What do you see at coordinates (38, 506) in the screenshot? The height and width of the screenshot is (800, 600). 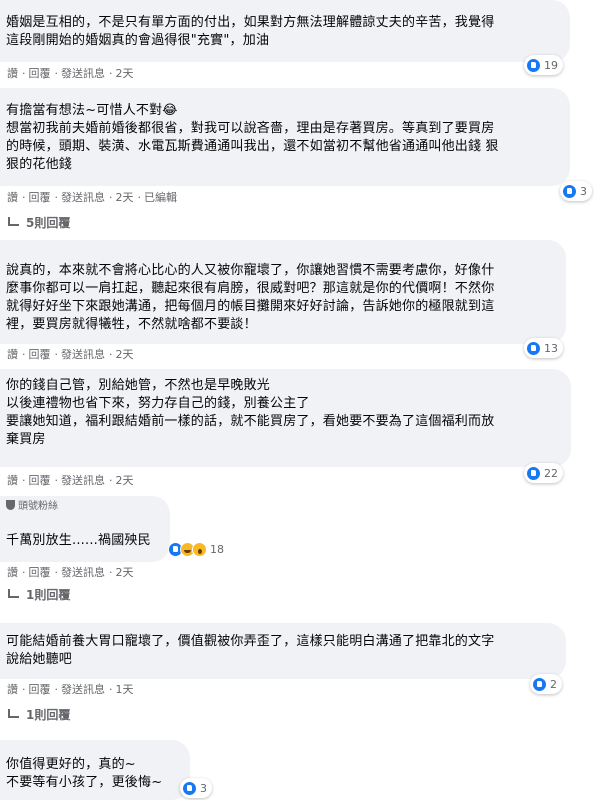 I see `top-fan-label: 頭號粉絲` at bounding box center [38, 506].